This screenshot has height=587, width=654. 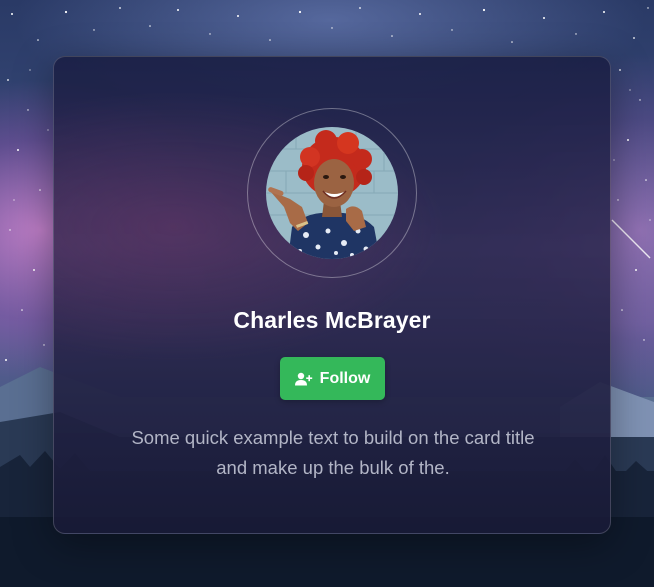 What do you see at coordinates (345, 378) in the screenshot?
I see `follow-button-label: Follow` at bounding box center [345, 378].